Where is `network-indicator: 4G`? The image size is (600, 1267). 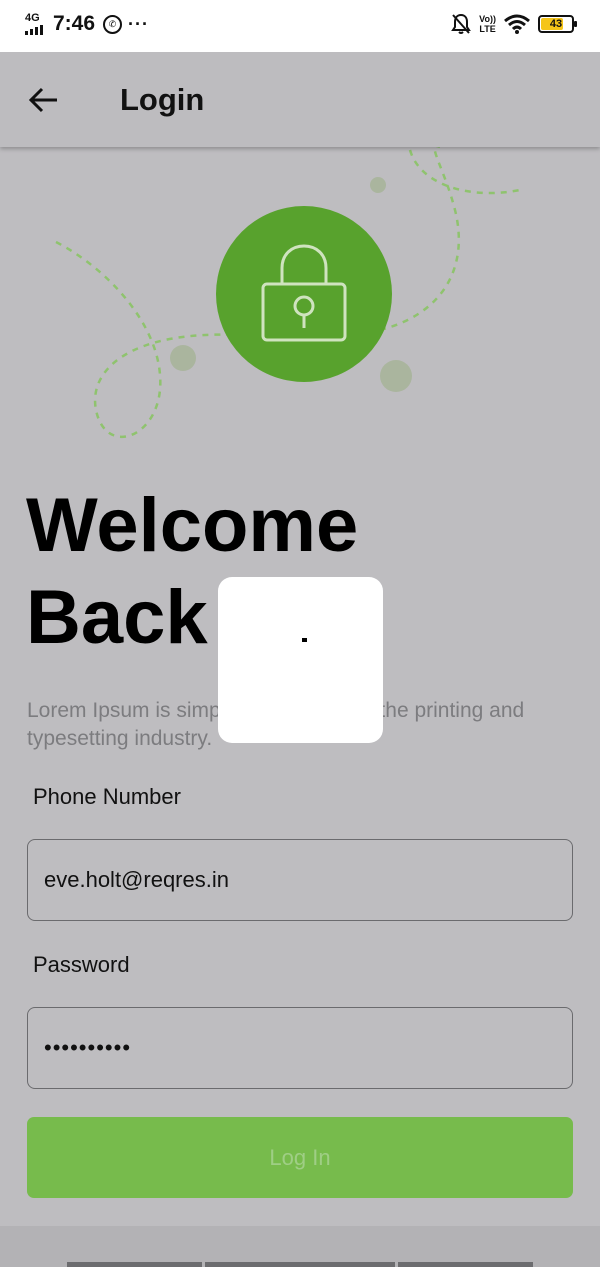 network-indicator: 4G is located at coordinates (34, 24).